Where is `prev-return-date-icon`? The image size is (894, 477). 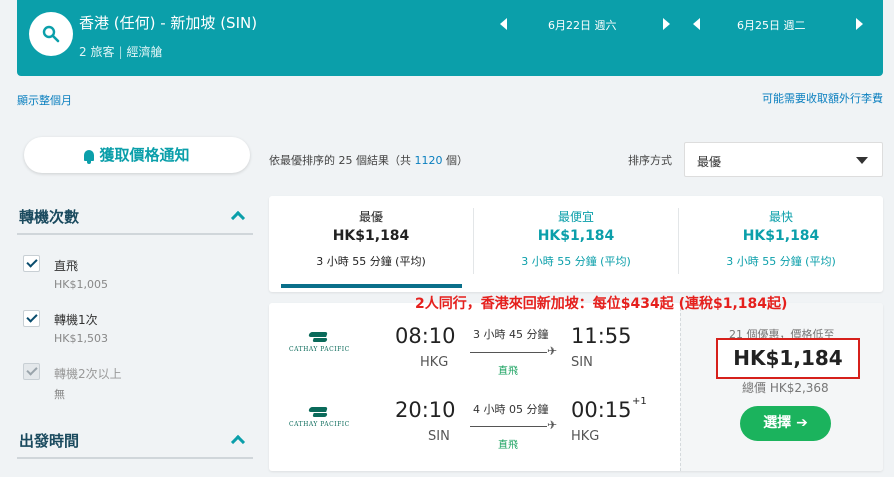 prev-return-date-icon is located at coordinates (696, 24).